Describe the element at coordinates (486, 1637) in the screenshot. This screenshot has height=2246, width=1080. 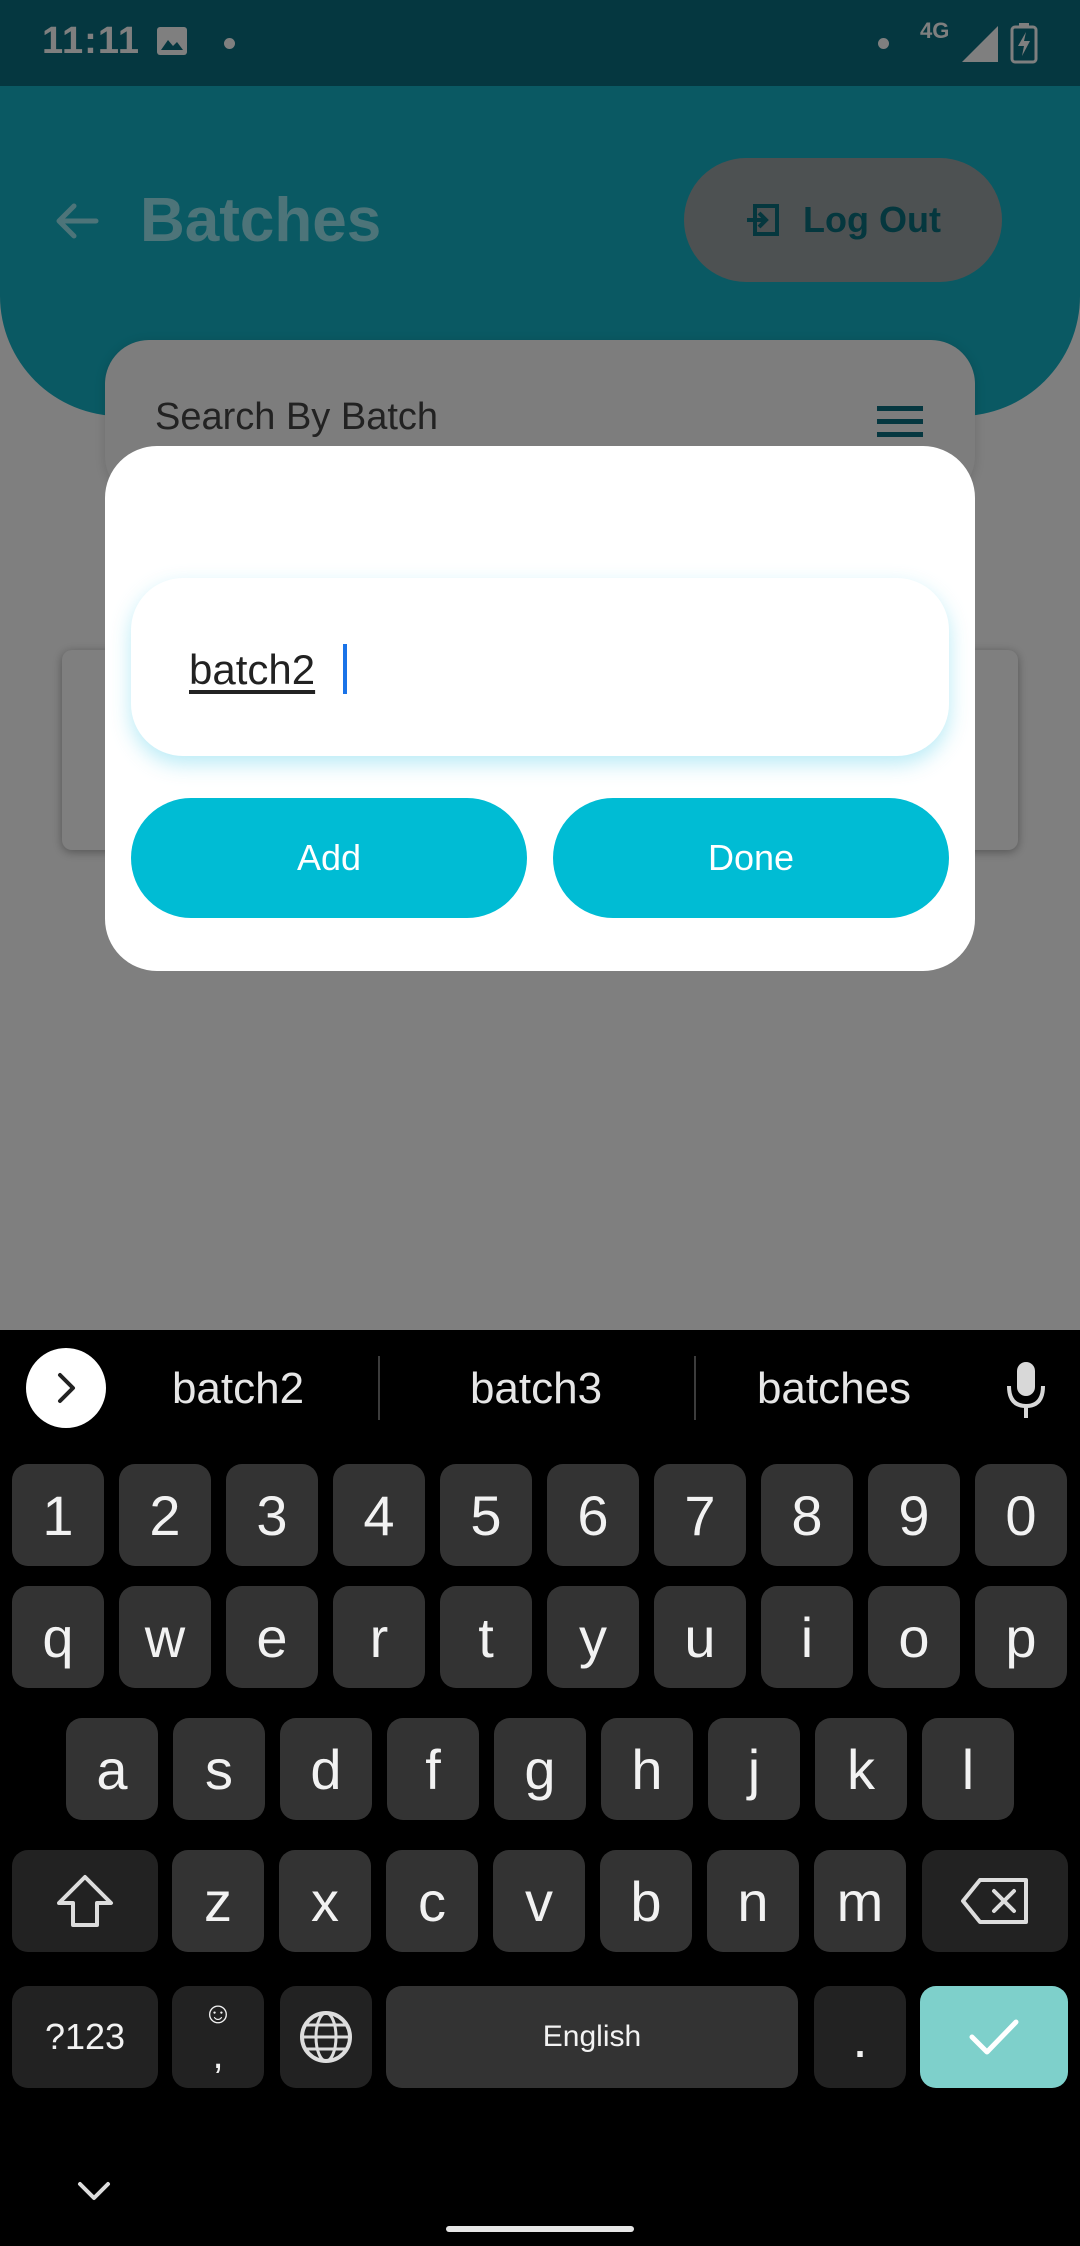
I see `key-t: t` at that location.